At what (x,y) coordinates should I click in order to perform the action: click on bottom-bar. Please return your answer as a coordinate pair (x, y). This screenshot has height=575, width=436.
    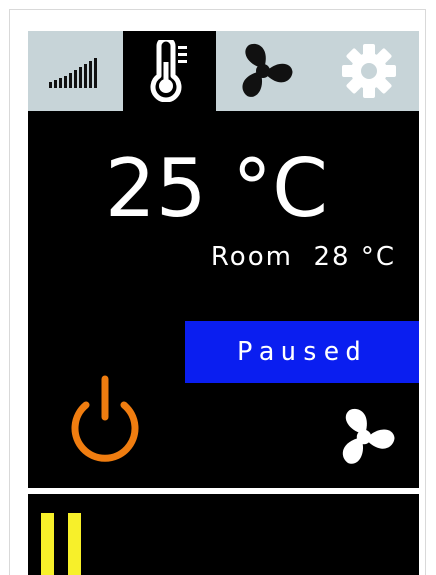
    Looking at the image, I should click on (223, 534).